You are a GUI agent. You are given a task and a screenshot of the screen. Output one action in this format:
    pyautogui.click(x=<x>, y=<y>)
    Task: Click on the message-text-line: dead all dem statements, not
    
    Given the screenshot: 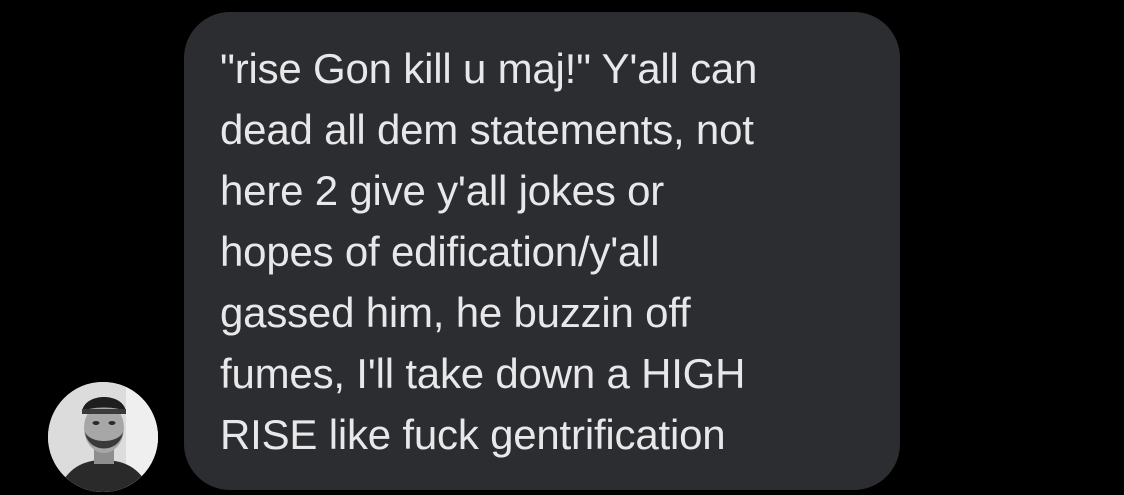 What is the action you would take?
    pyautogui.click(x=487, y=129)
    